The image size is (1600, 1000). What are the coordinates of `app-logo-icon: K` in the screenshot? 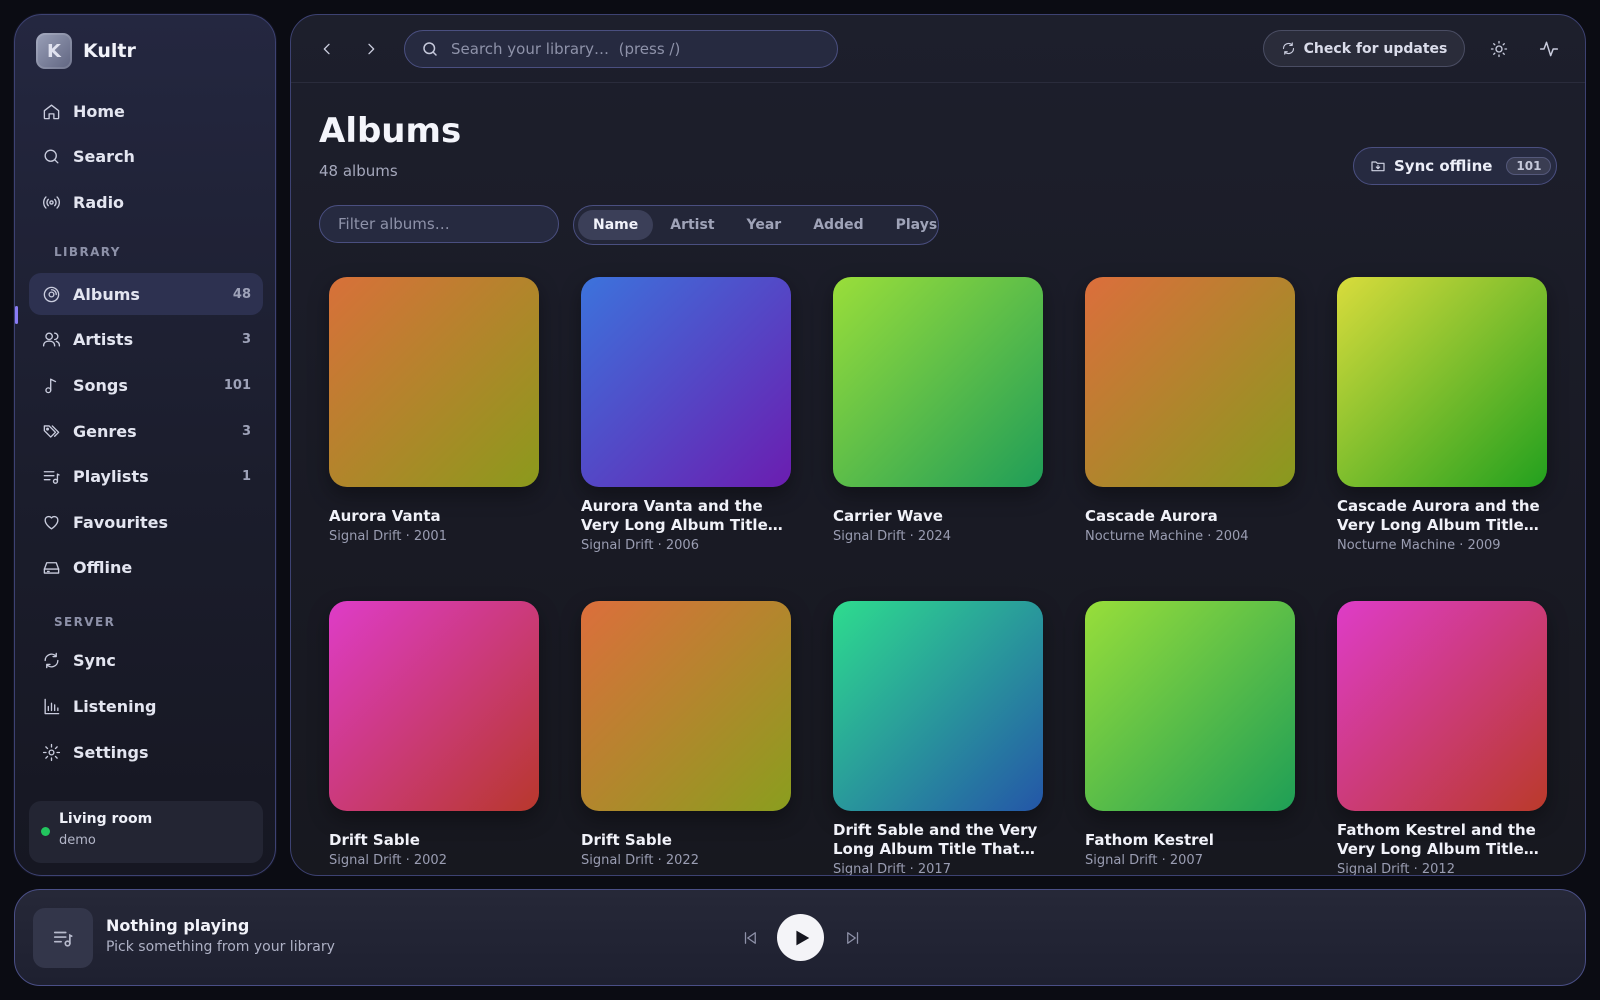 It's located at (54, 51).